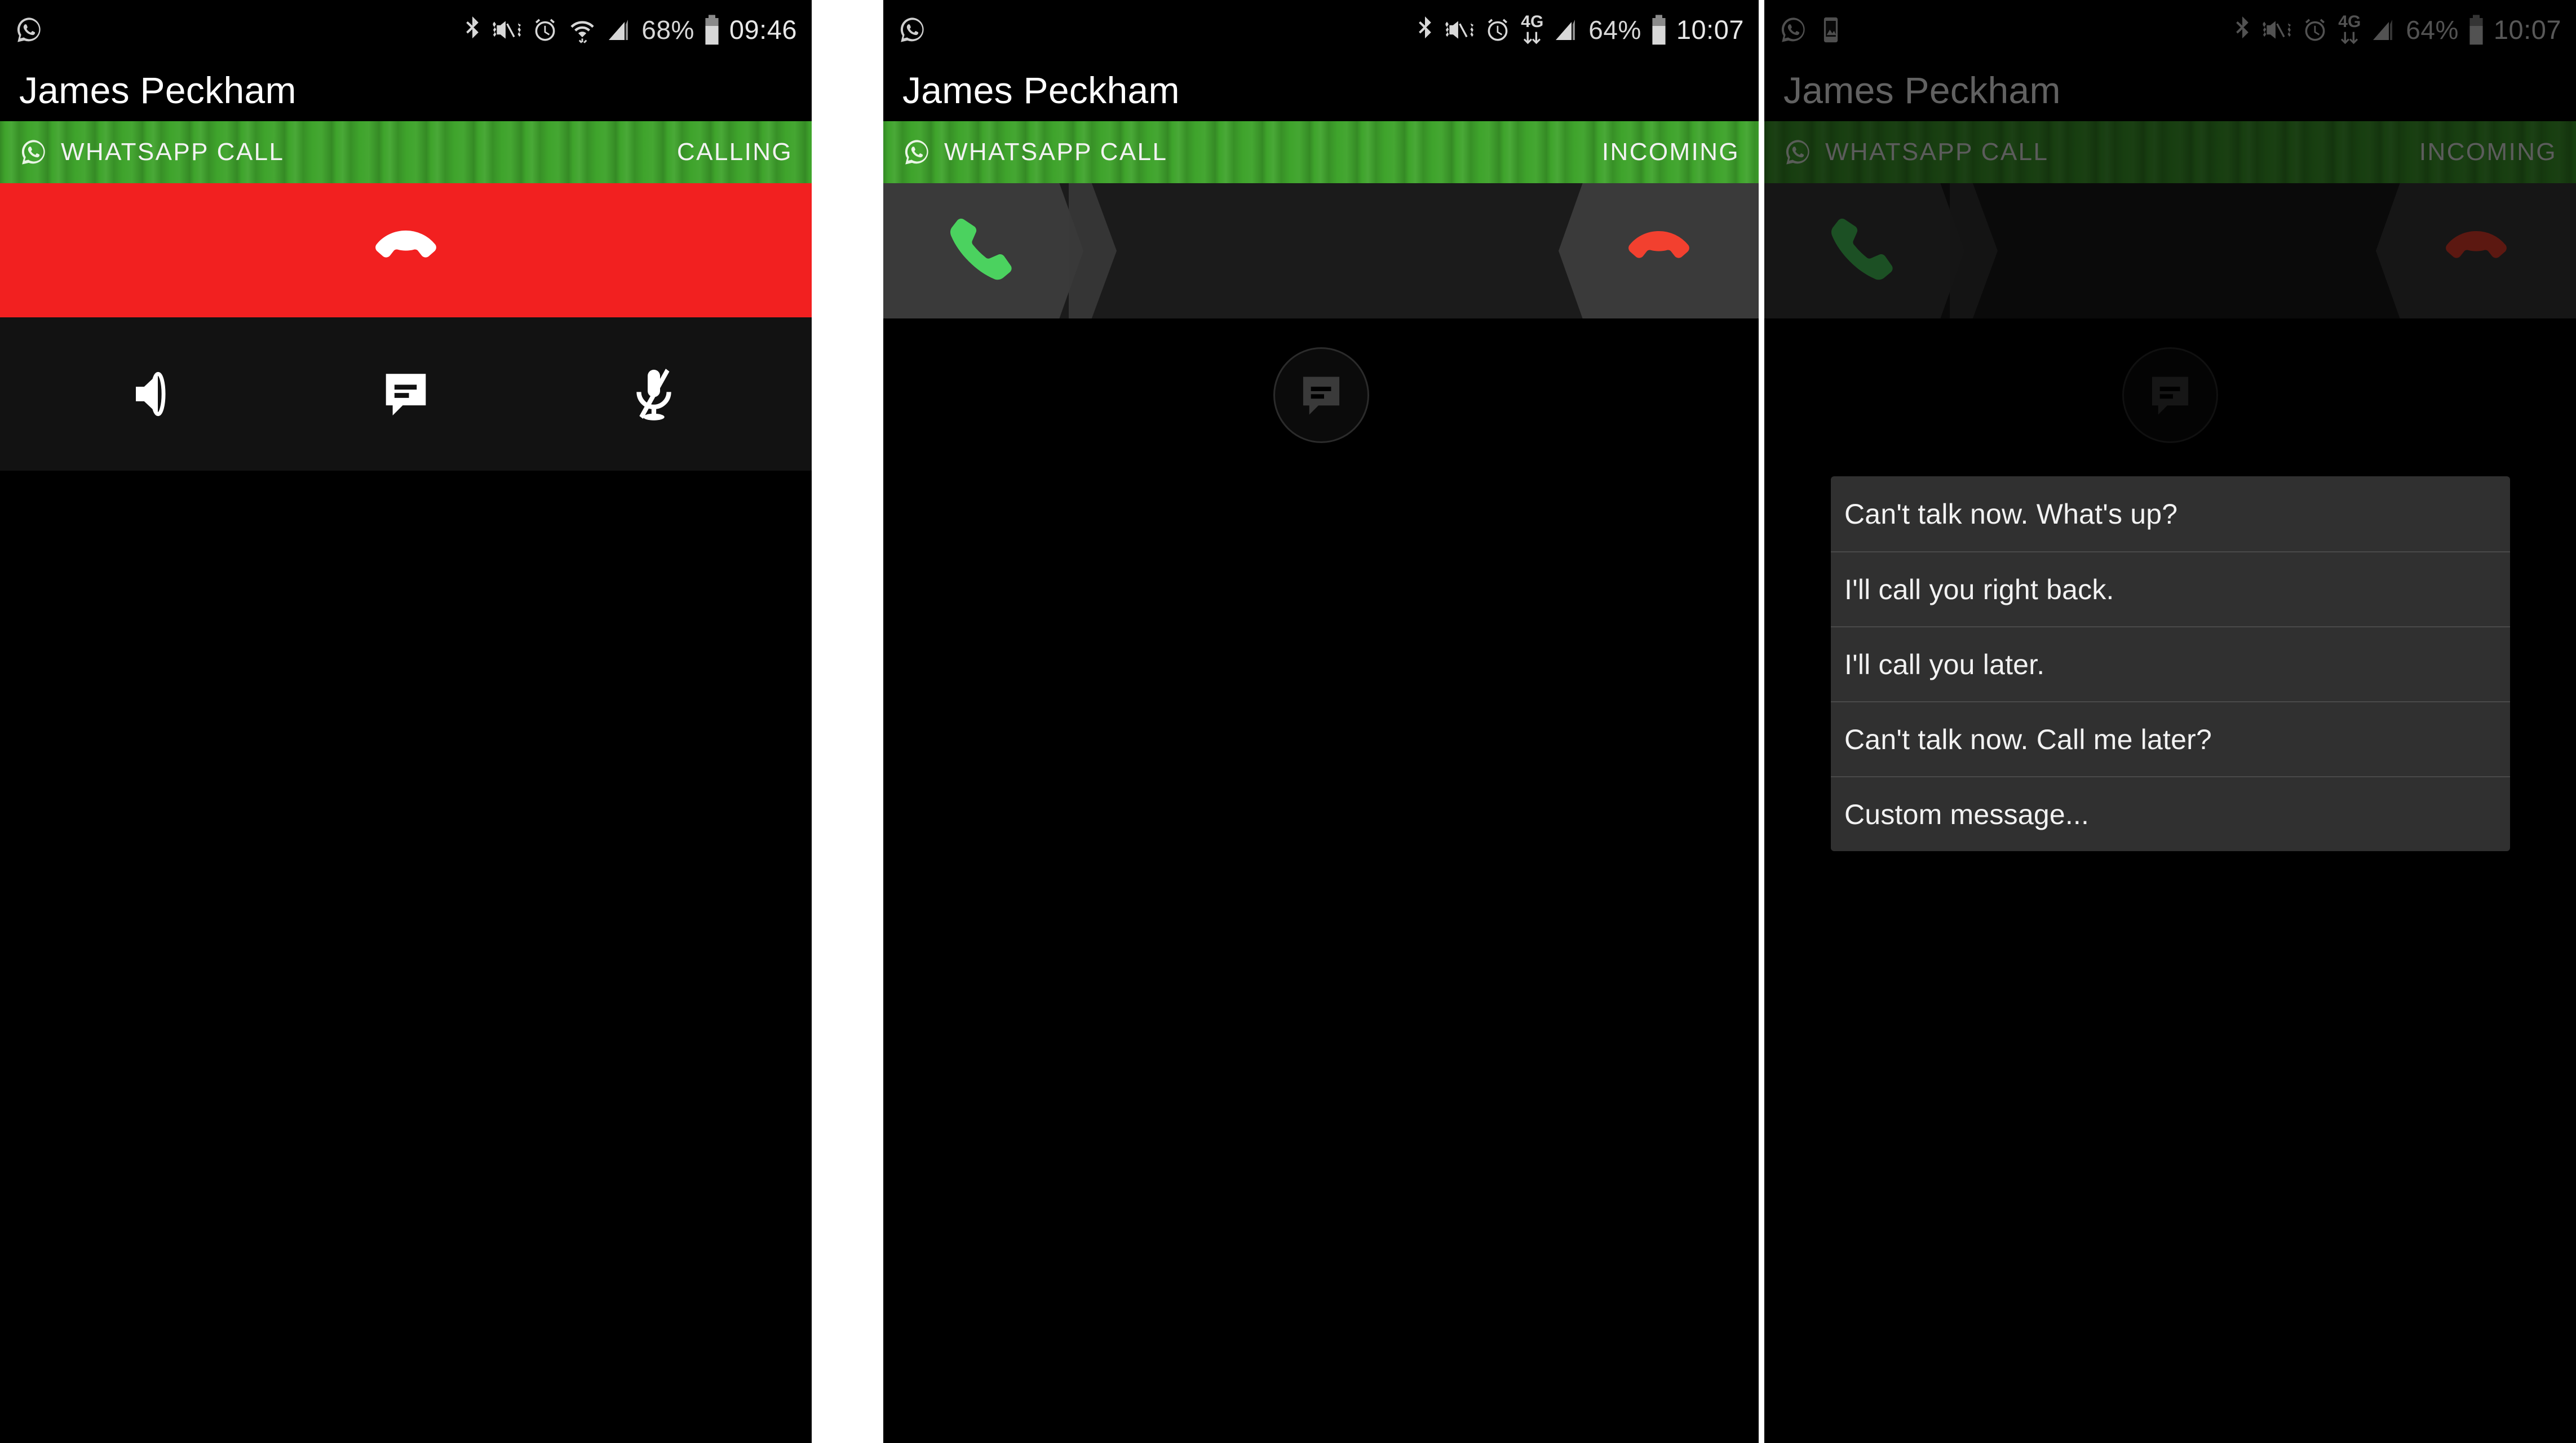 The image size is (2576, 1443). I want to click on clock-label: 10:07, so click(1710, 30).